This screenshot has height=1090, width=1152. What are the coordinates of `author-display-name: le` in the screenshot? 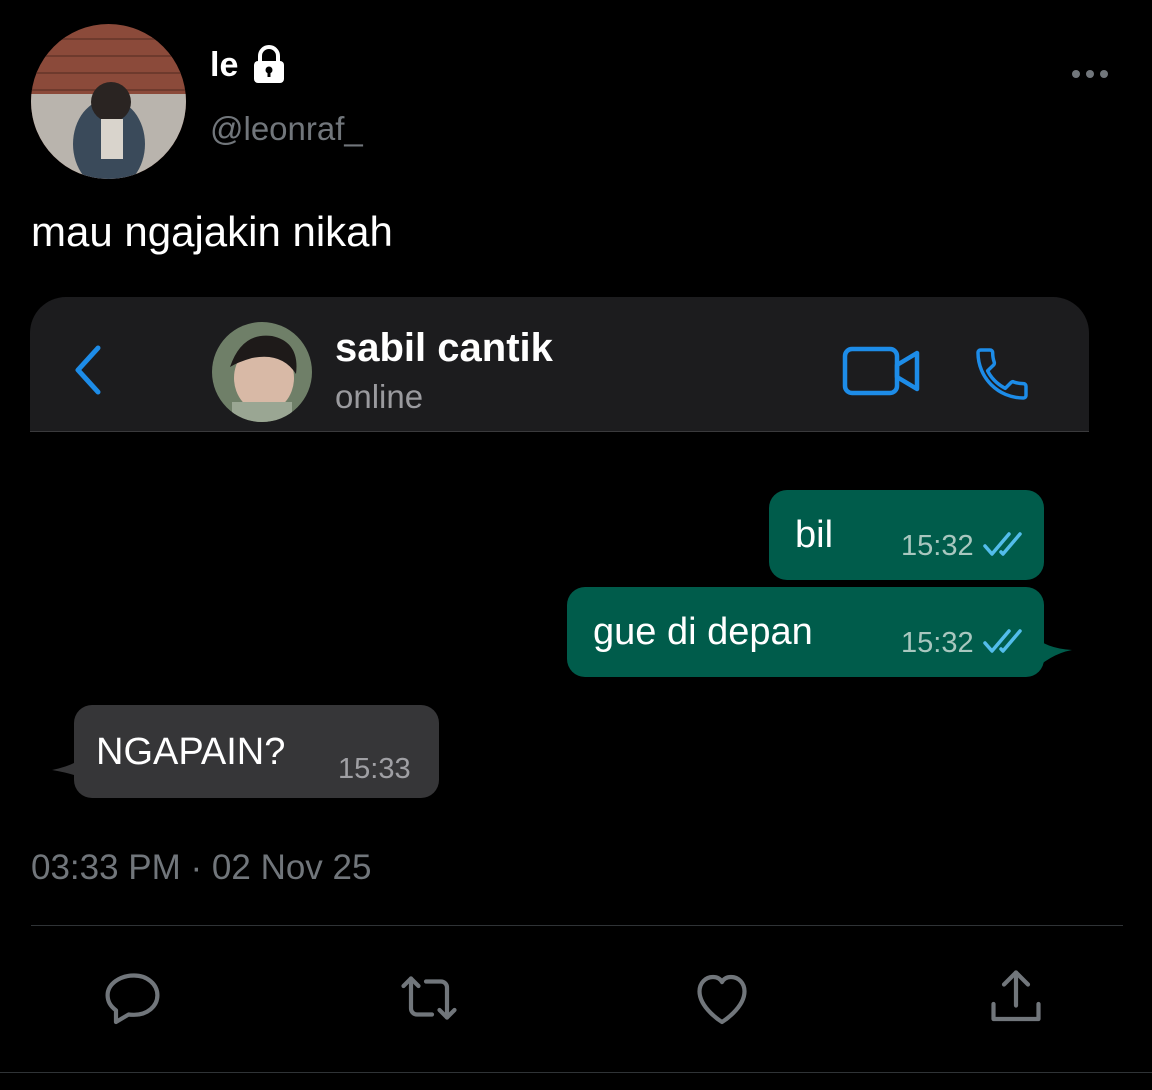 It's located at (224, 65).